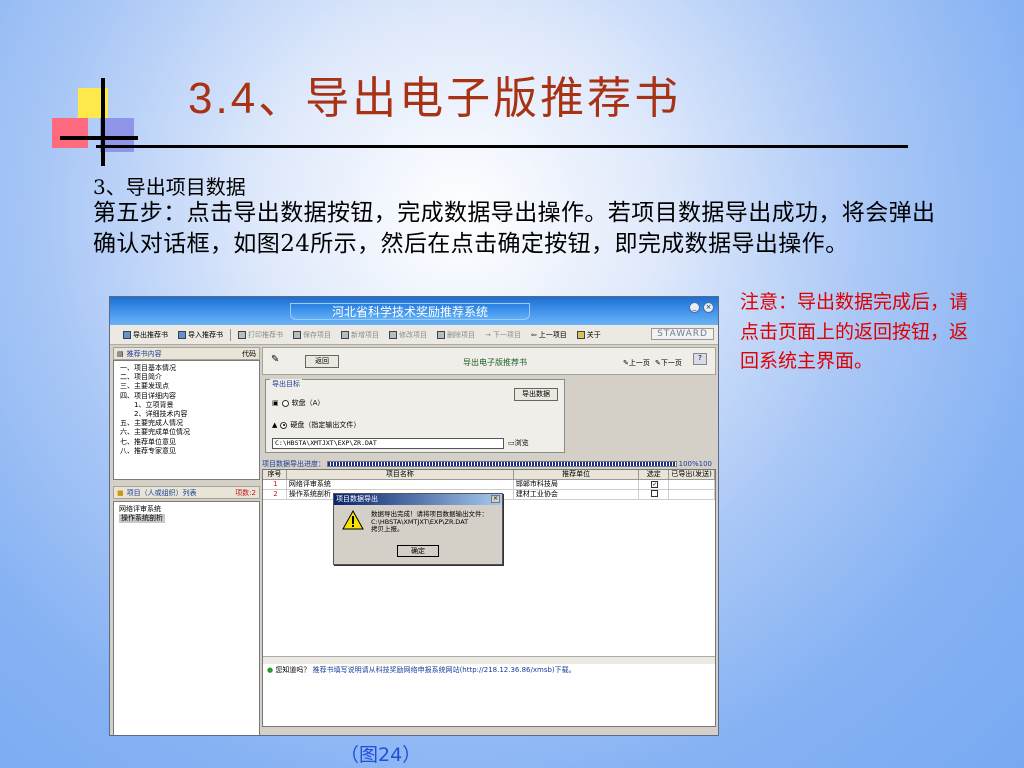  Describe the element at coordinates (502, 146) in the screenshot. I see `title-divider` at that location.